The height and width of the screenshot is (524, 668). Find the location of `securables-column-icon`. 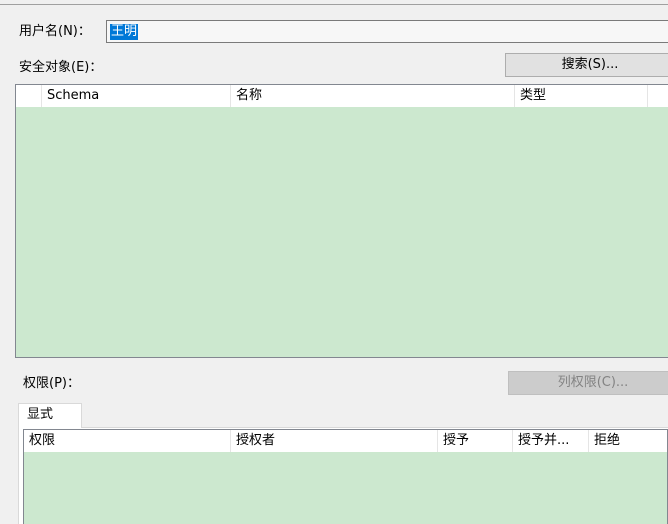

securables-column-icon is located at coordinates (29, 96).